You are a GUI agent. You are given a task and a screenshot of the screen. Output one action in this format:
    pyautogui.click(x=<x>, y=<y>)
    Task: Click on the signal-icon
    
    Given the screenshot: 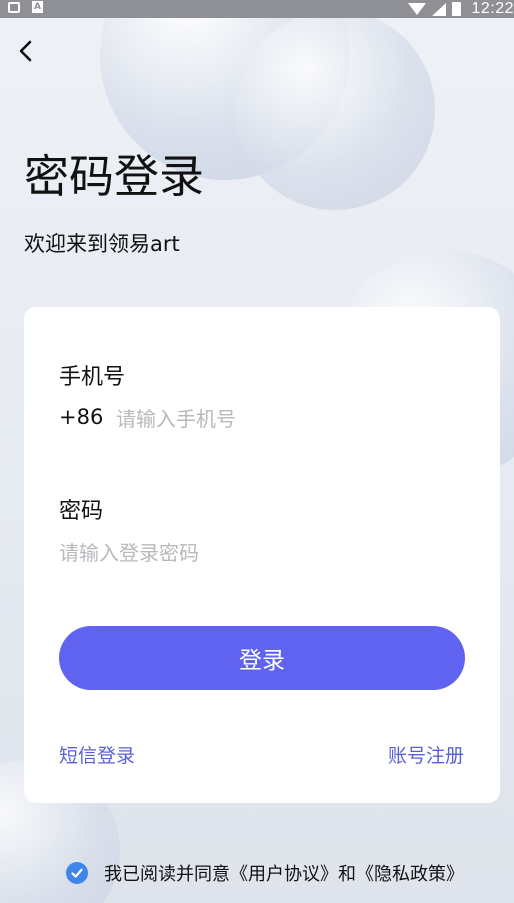 What is the action you would take?
    pyautogui.click(x=439, y=9)
    